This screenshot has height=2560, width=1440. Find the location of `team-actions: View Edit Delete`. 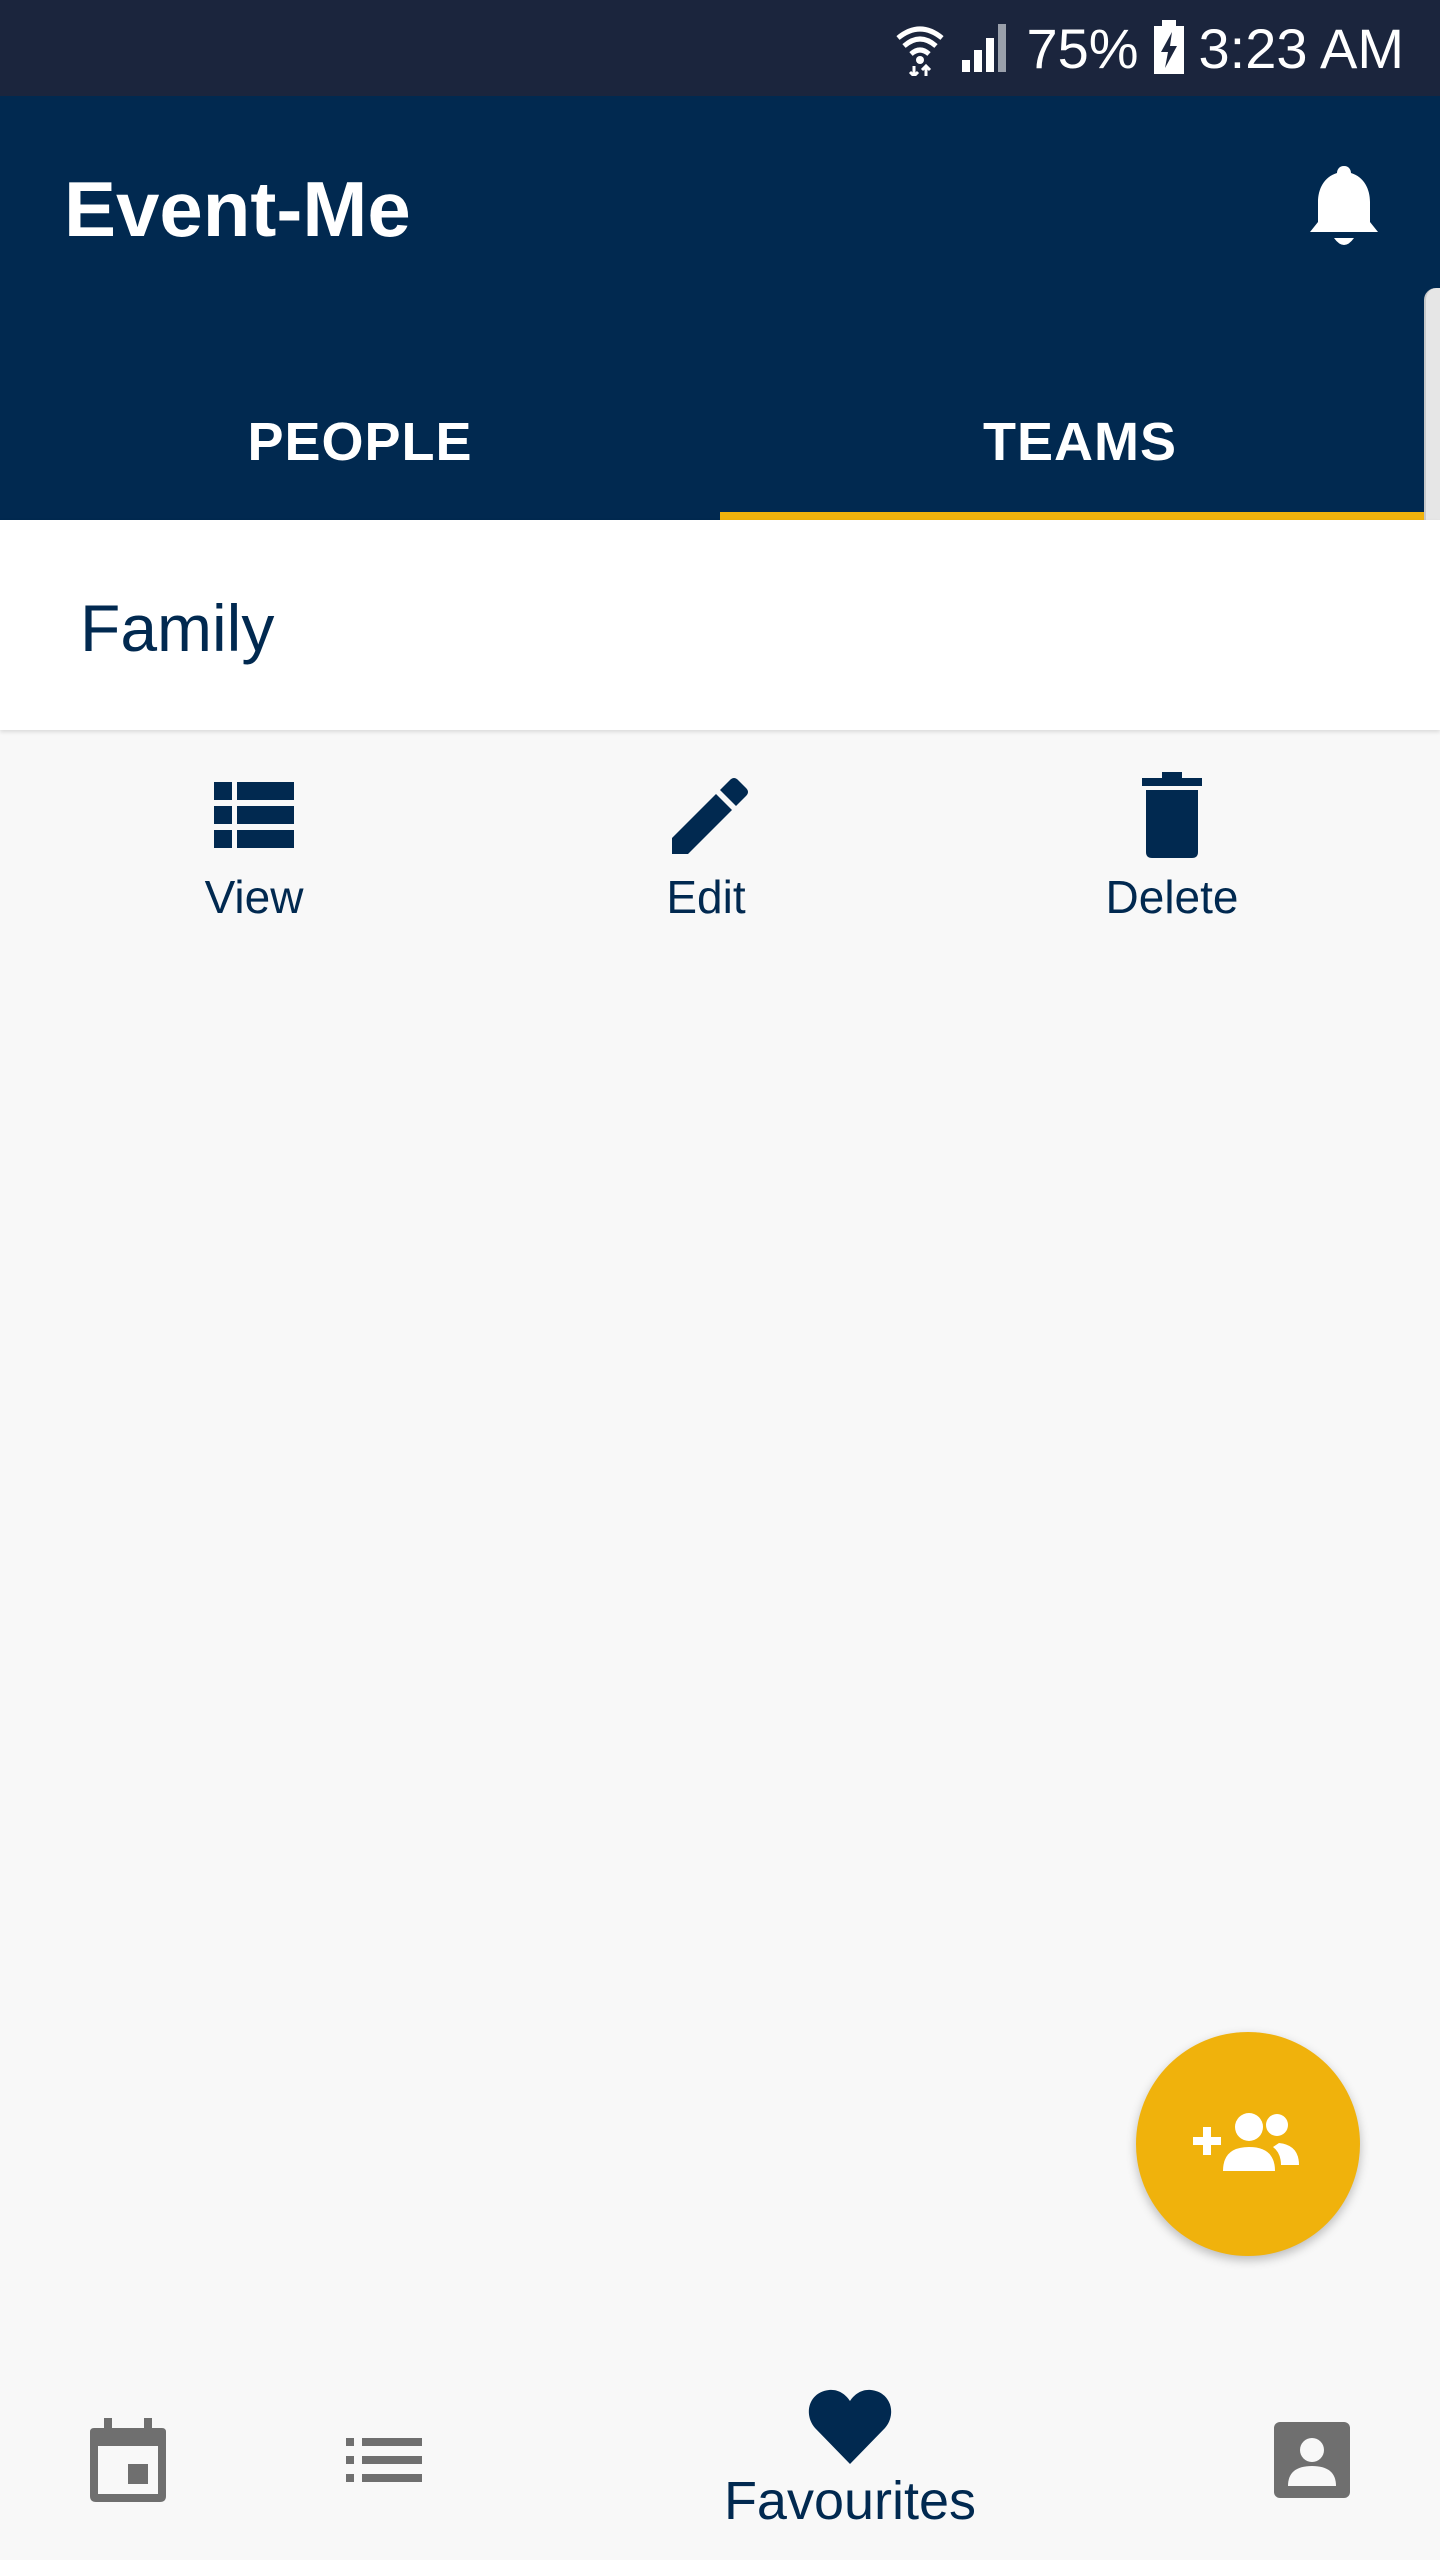

team-actions: View Edit Delete is located at coordinates (720, 855).